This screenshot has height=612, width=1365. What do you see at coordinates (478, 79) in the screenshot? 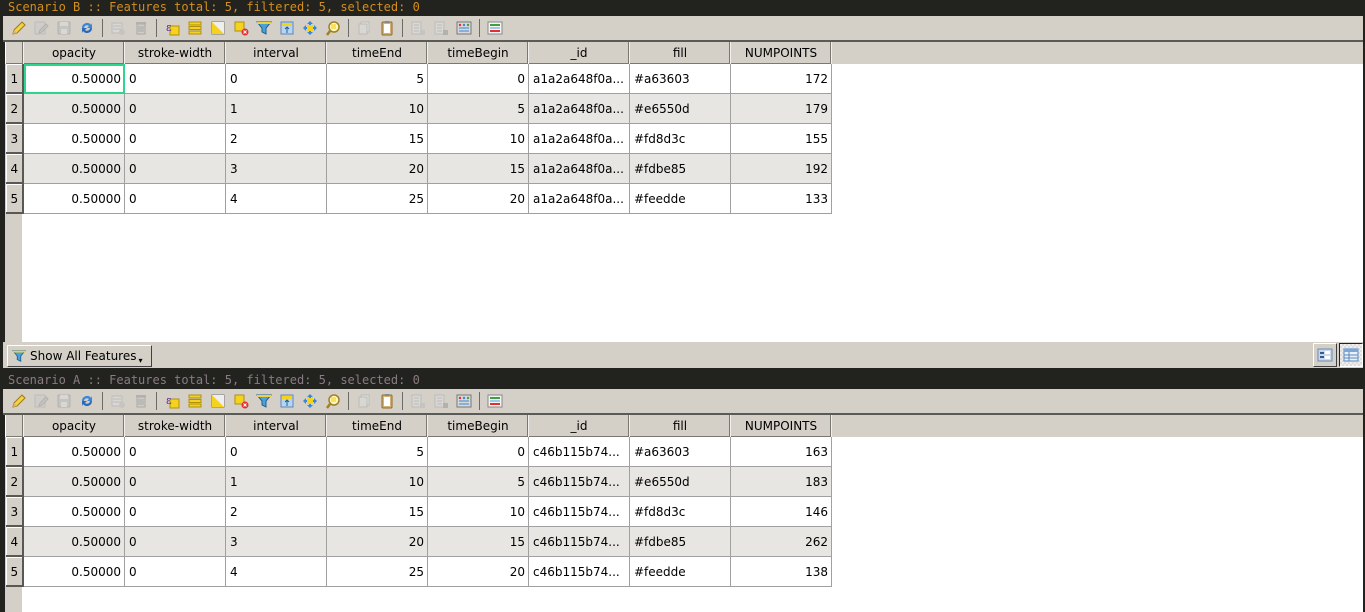
I see `cell-timebegin: 0` at bounding box center [478, 79].